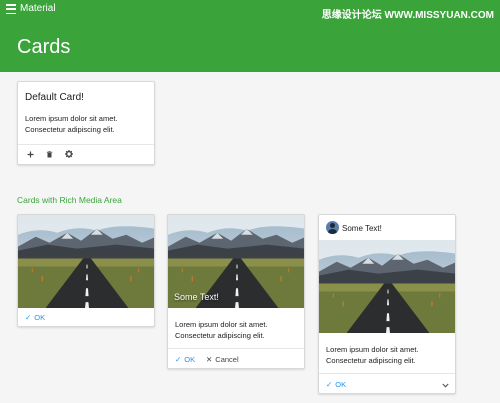  Describe the element at coordinates (445, 385) in the screenshot. I see `chevron-down-icon` at that location.